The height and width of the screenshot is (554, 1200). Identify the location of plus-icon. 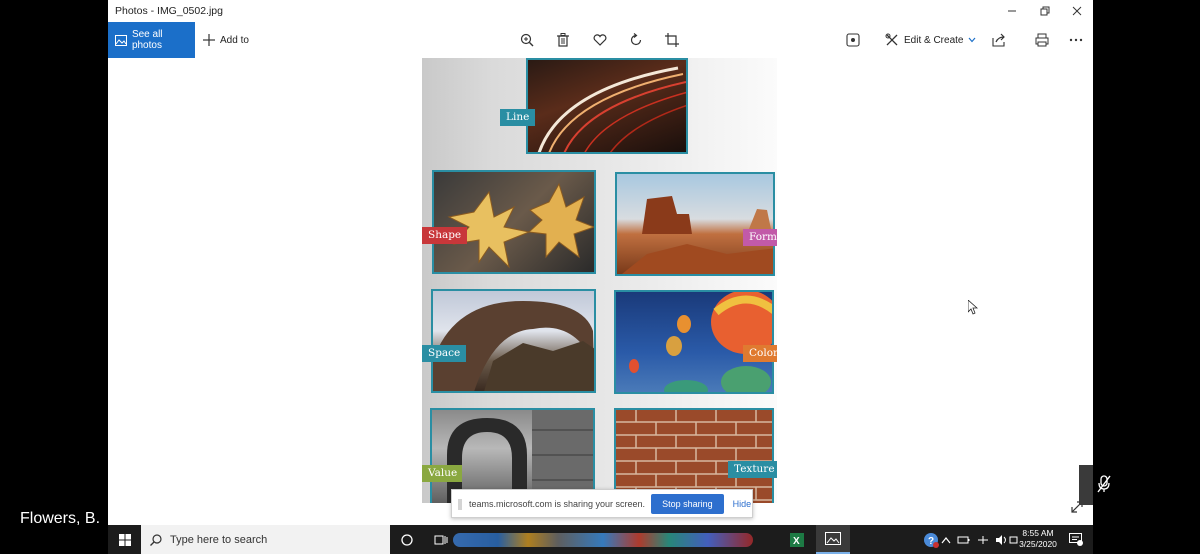
(209, 40).